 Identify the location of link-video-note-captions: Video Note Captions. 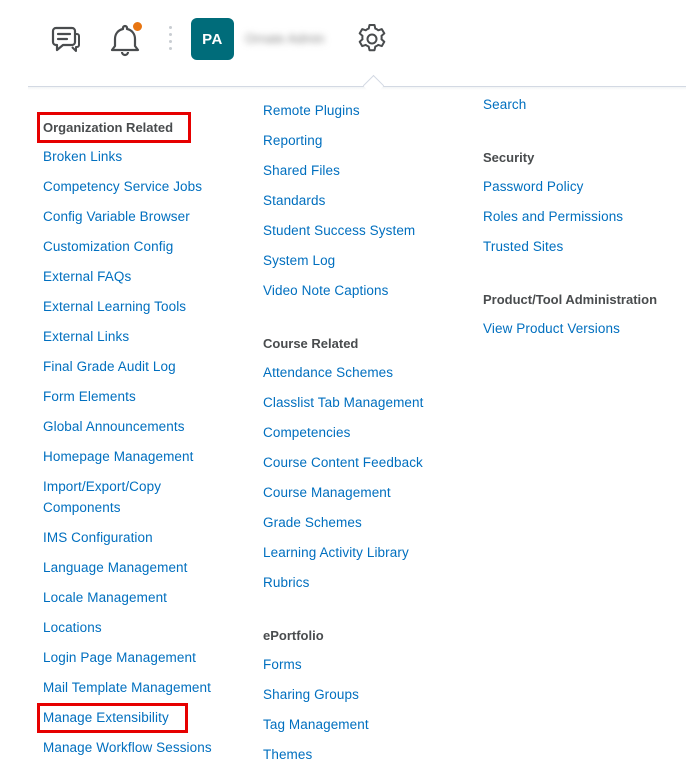
(325, 290).